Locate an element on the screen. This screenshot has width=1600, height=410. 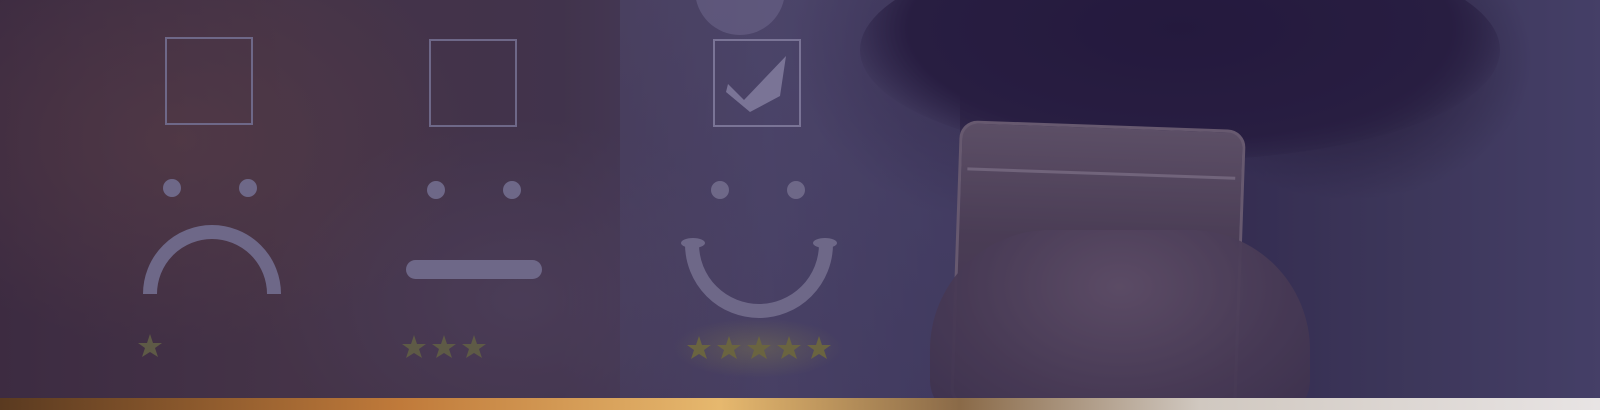
bottom-color-strip is located at coordinates (800, 404).